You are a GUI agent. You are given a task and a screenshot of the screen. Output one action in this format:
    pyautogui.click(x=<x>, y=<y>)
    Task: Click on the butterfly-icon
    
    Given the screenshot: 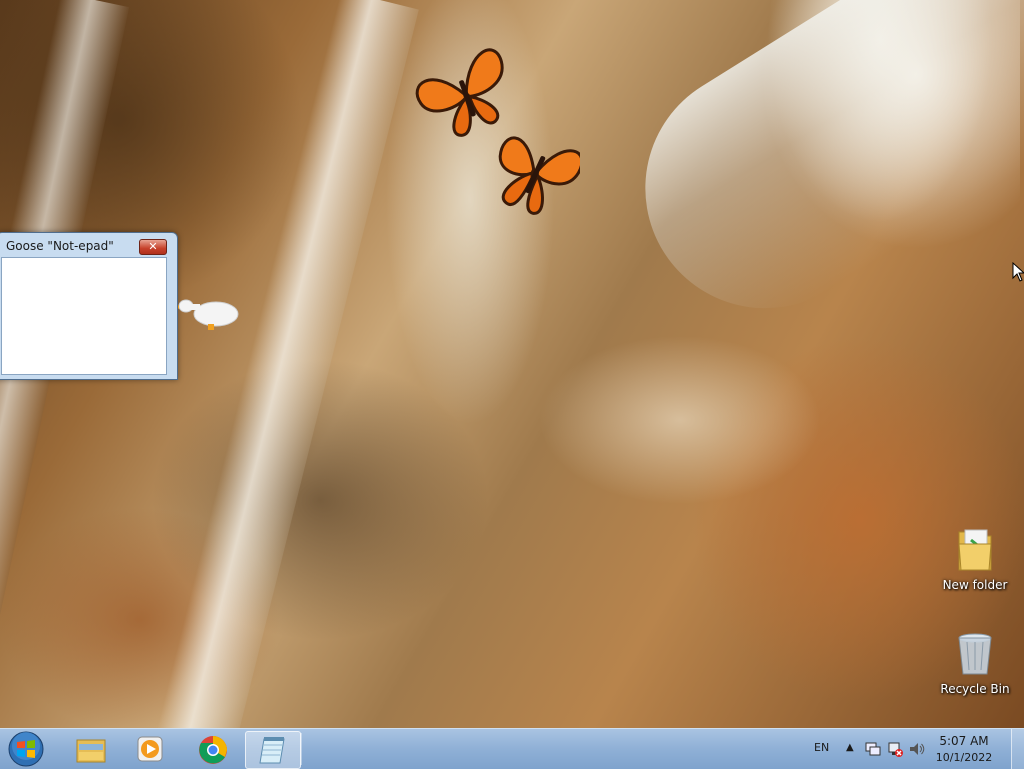 What is the action you would take?
    pyautogui.click(x=539, y=175)
    